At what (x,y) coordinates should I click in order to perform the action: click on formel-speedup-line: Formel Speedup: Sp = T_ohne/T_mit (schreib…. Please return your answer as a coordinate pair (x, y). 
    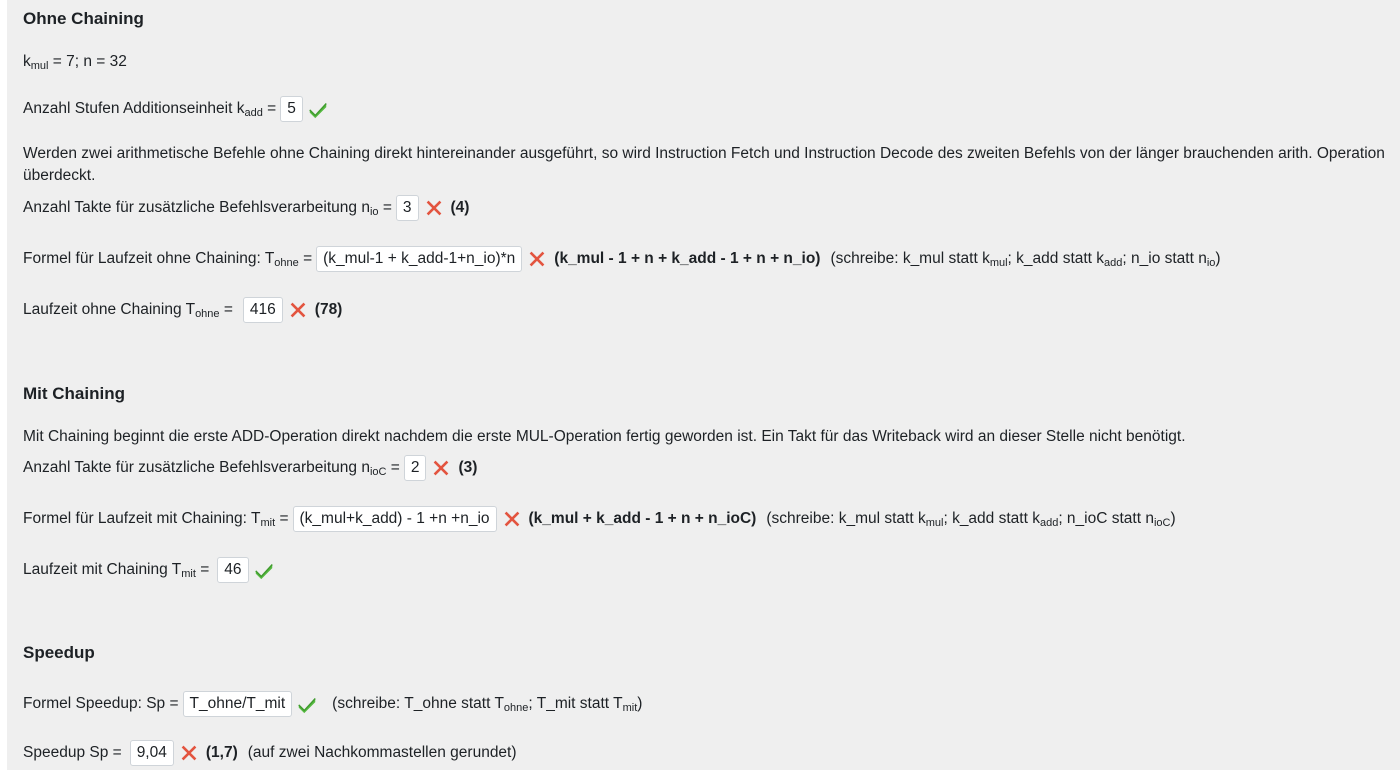
    Looking at the image, I should click on (332, 704).